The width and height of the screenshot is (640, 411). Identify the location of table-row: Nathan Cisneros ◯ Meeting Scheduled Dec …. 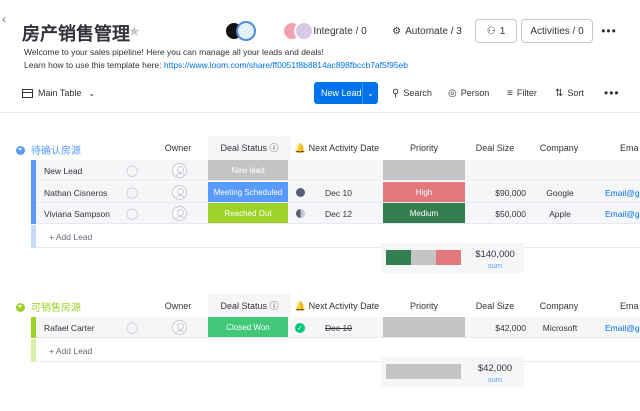
(335, 192).